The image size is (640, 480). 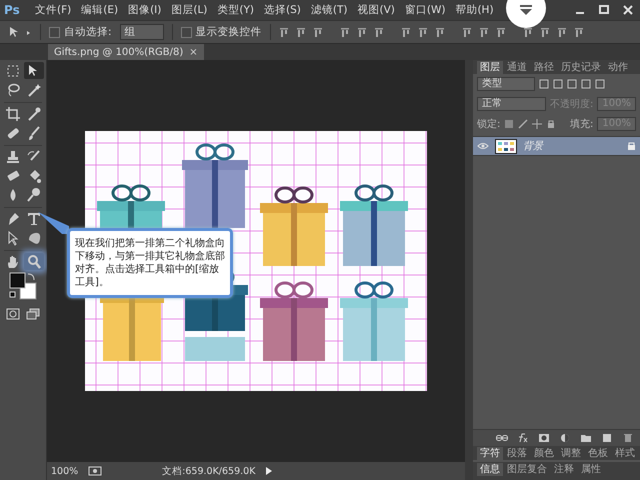 I want to click on panel-tab: 段落, so click(x=517, y=453).